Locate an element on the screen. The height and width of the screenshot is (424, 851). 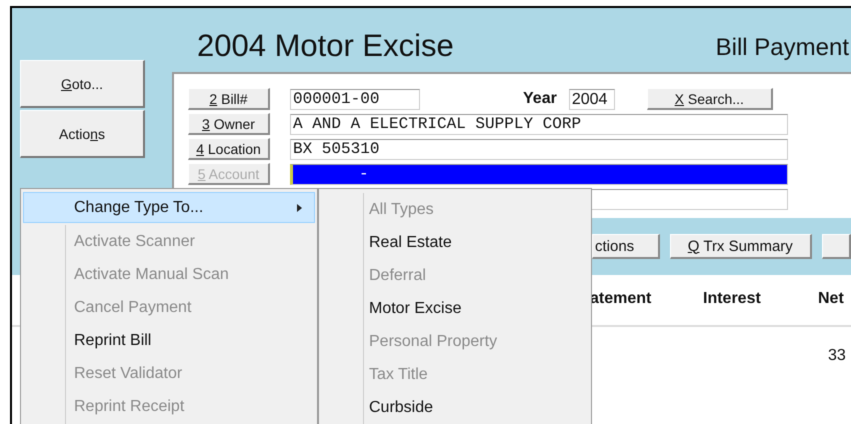
menu-item: Real Estate is located at coordinates (480, 242).